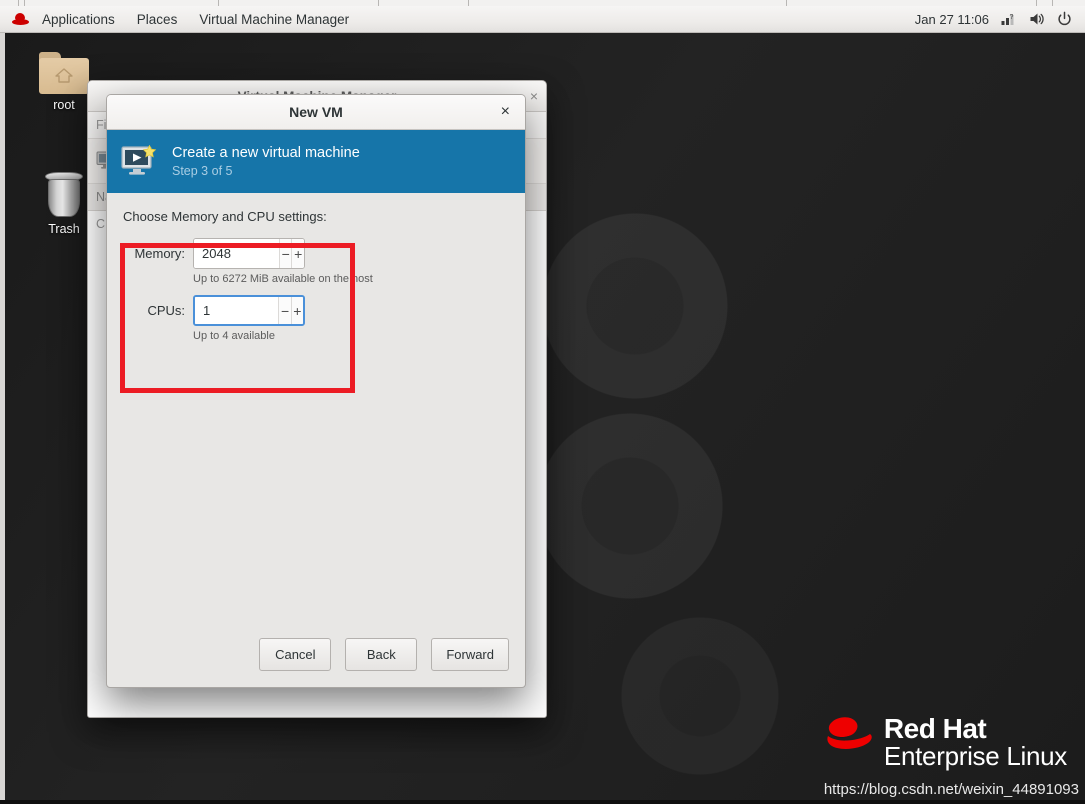 The width and height of the screenshot is (1085, 804). I want to click on memory-stepper: − +, so click(249, 253).